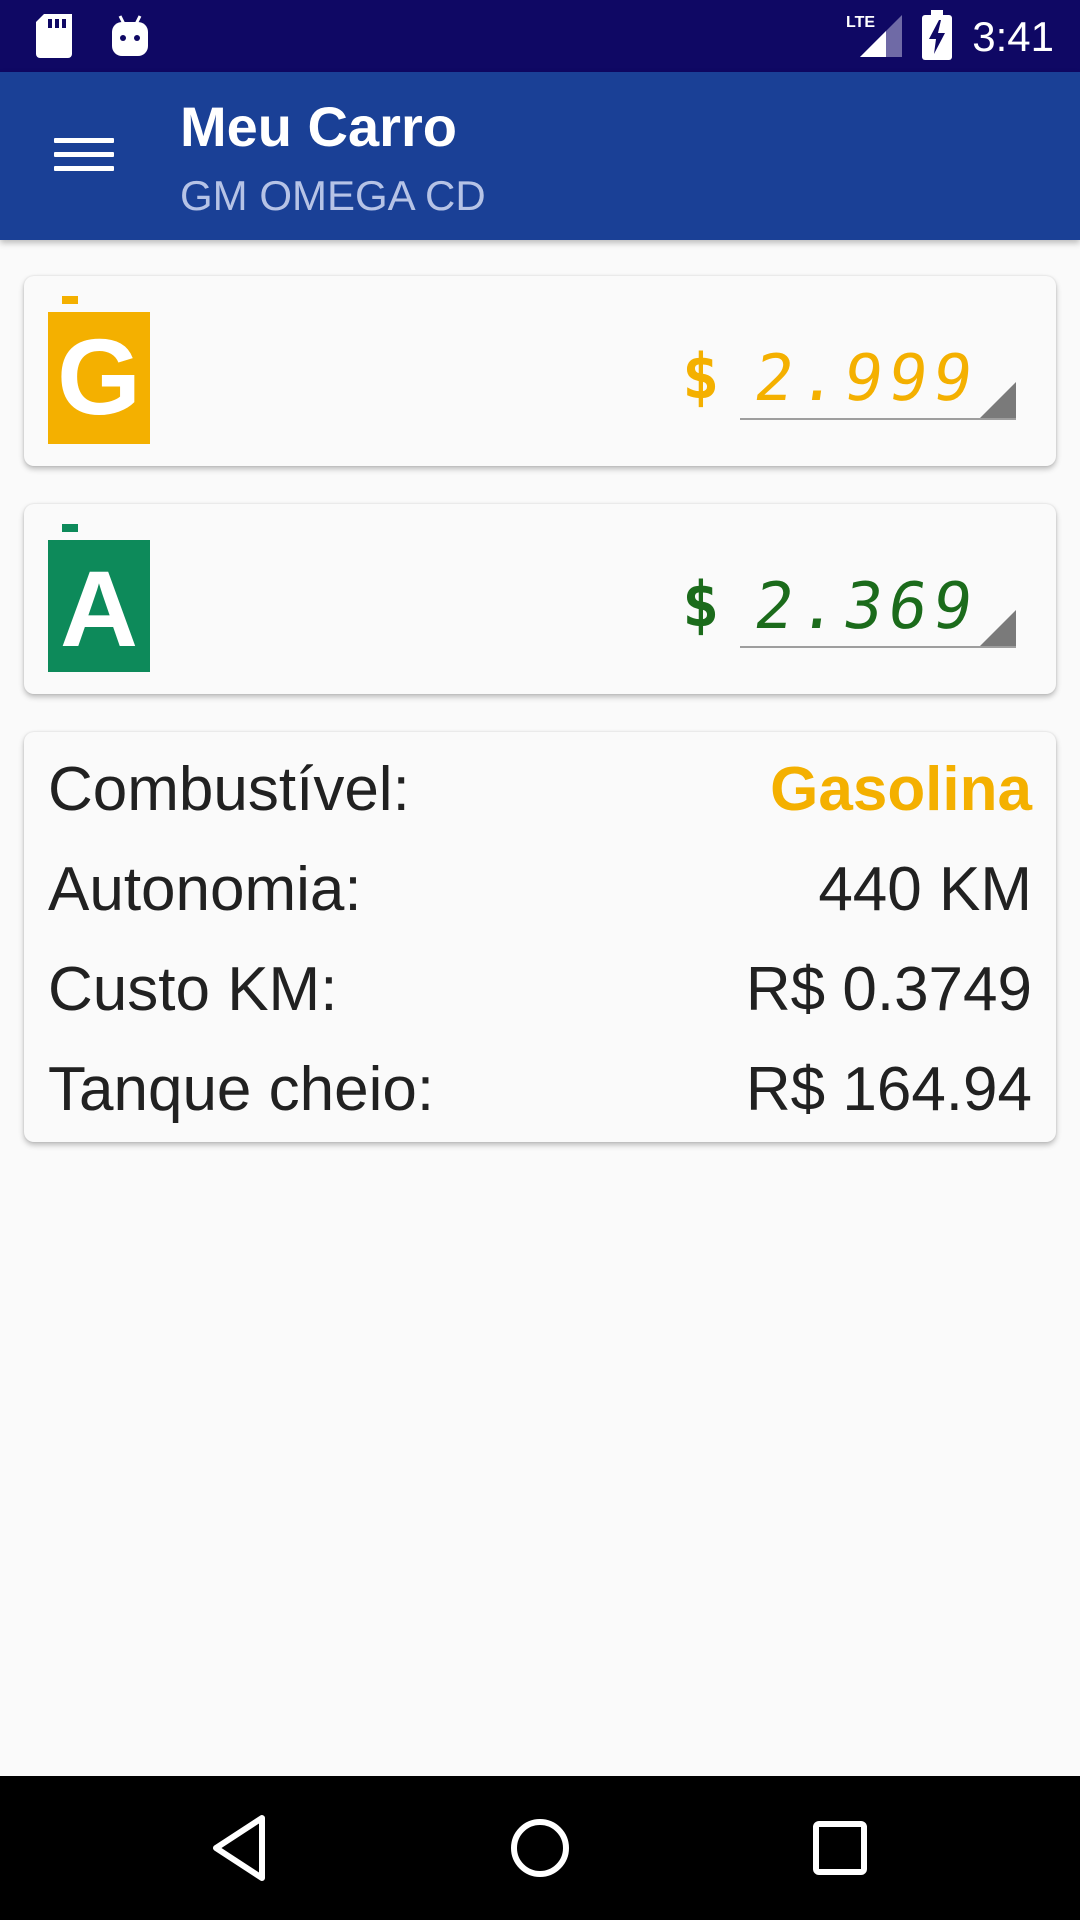 The height and width of the screenshot is (1920, 1080). What do you see at coordinates (333, 195) in the screenshot?
I see `app-subtitle: GM OMEGA CD` at bounding box center [333, 195].